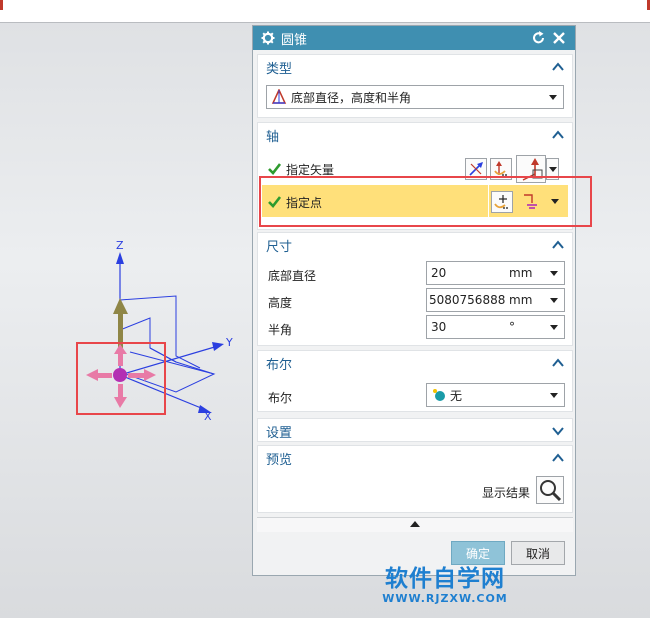  I want to click on check-icon, so click(274, 169).